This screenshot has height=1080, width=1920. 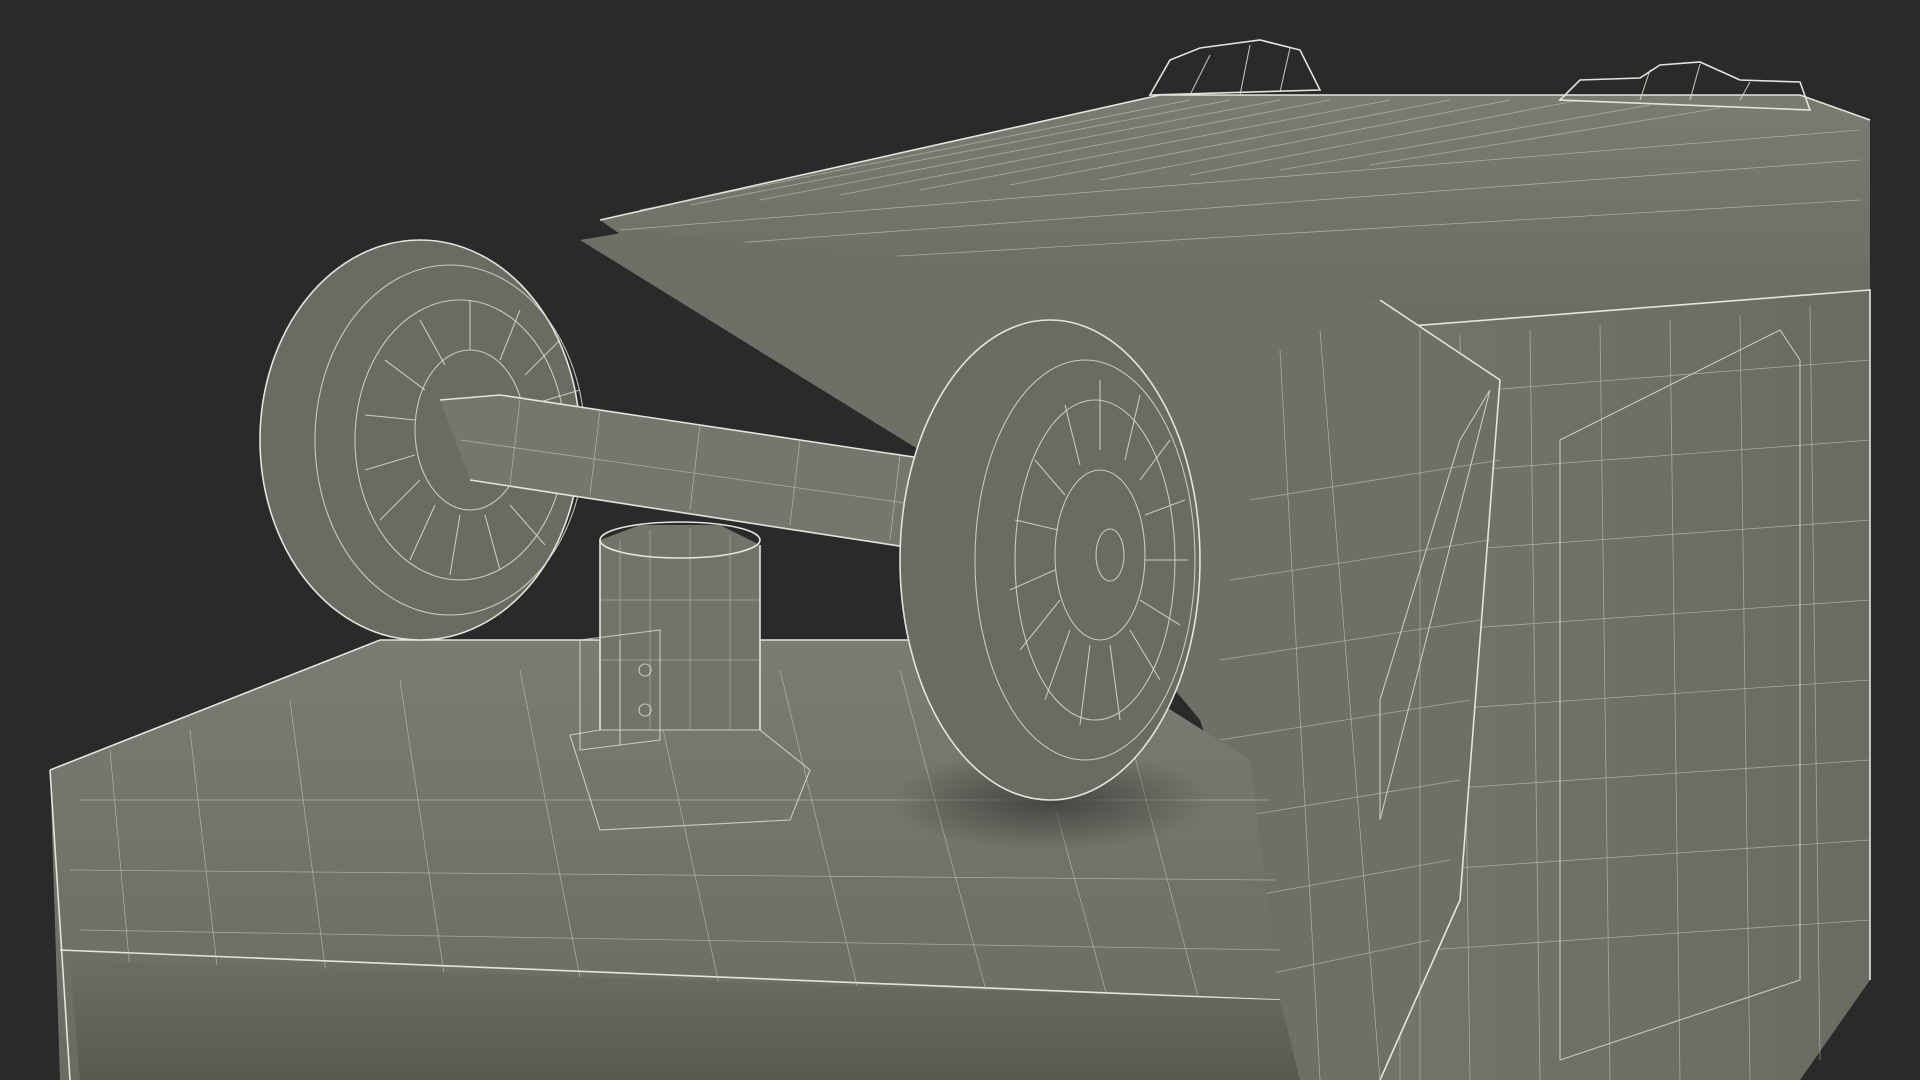 I want to click on latch-tab-left, so click(x=1235, y=67).